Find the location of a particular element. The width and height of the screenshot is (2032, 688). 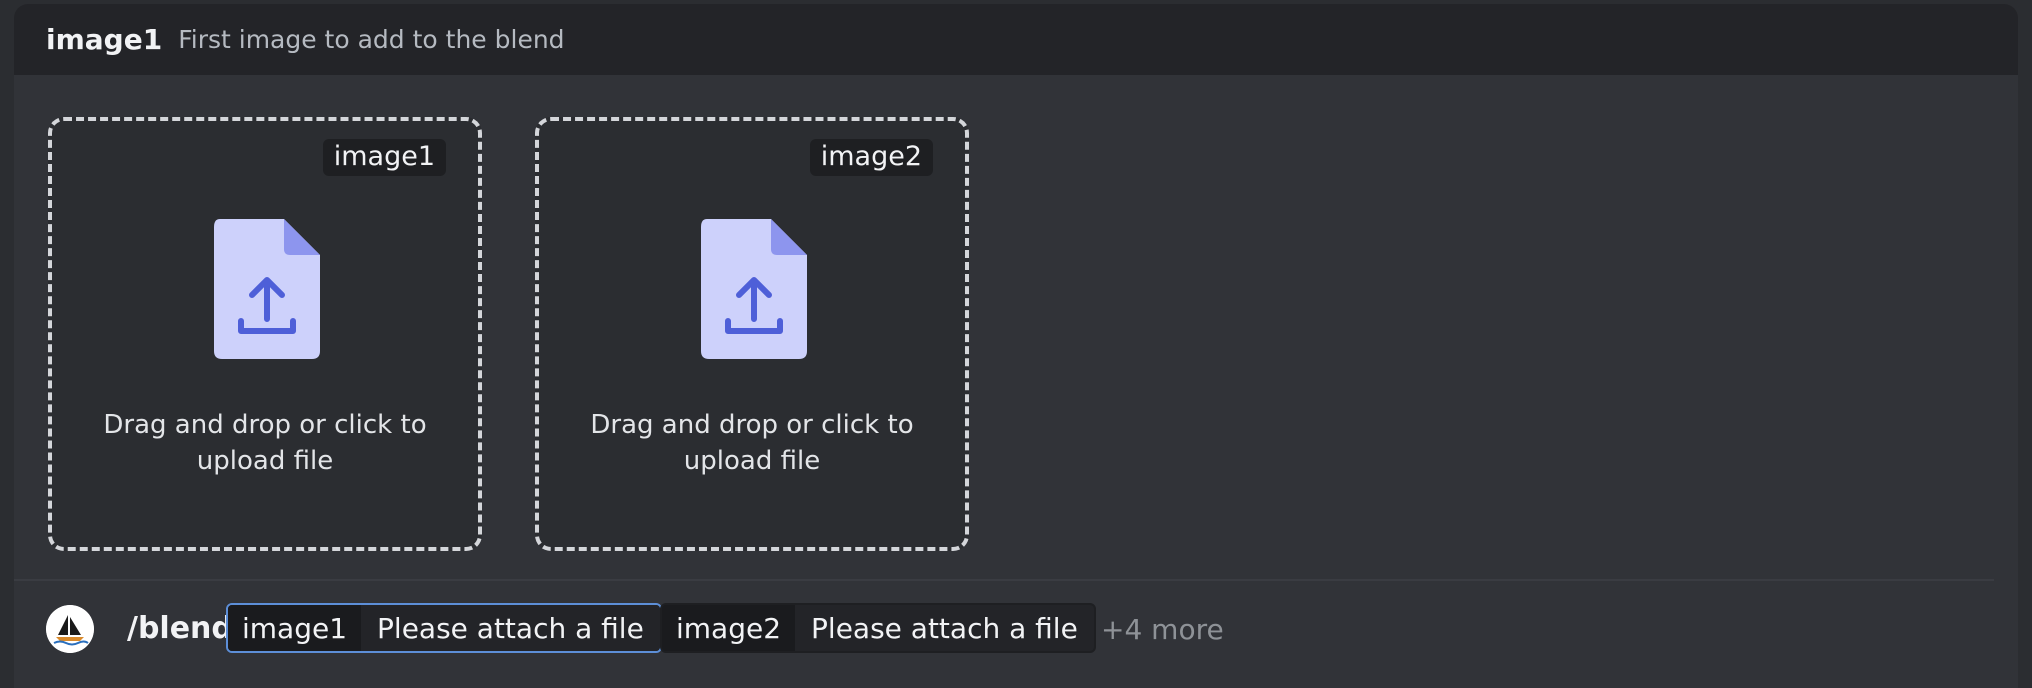

option-header: image1 First image to add to the blend is located at coordinates (1016, 39).